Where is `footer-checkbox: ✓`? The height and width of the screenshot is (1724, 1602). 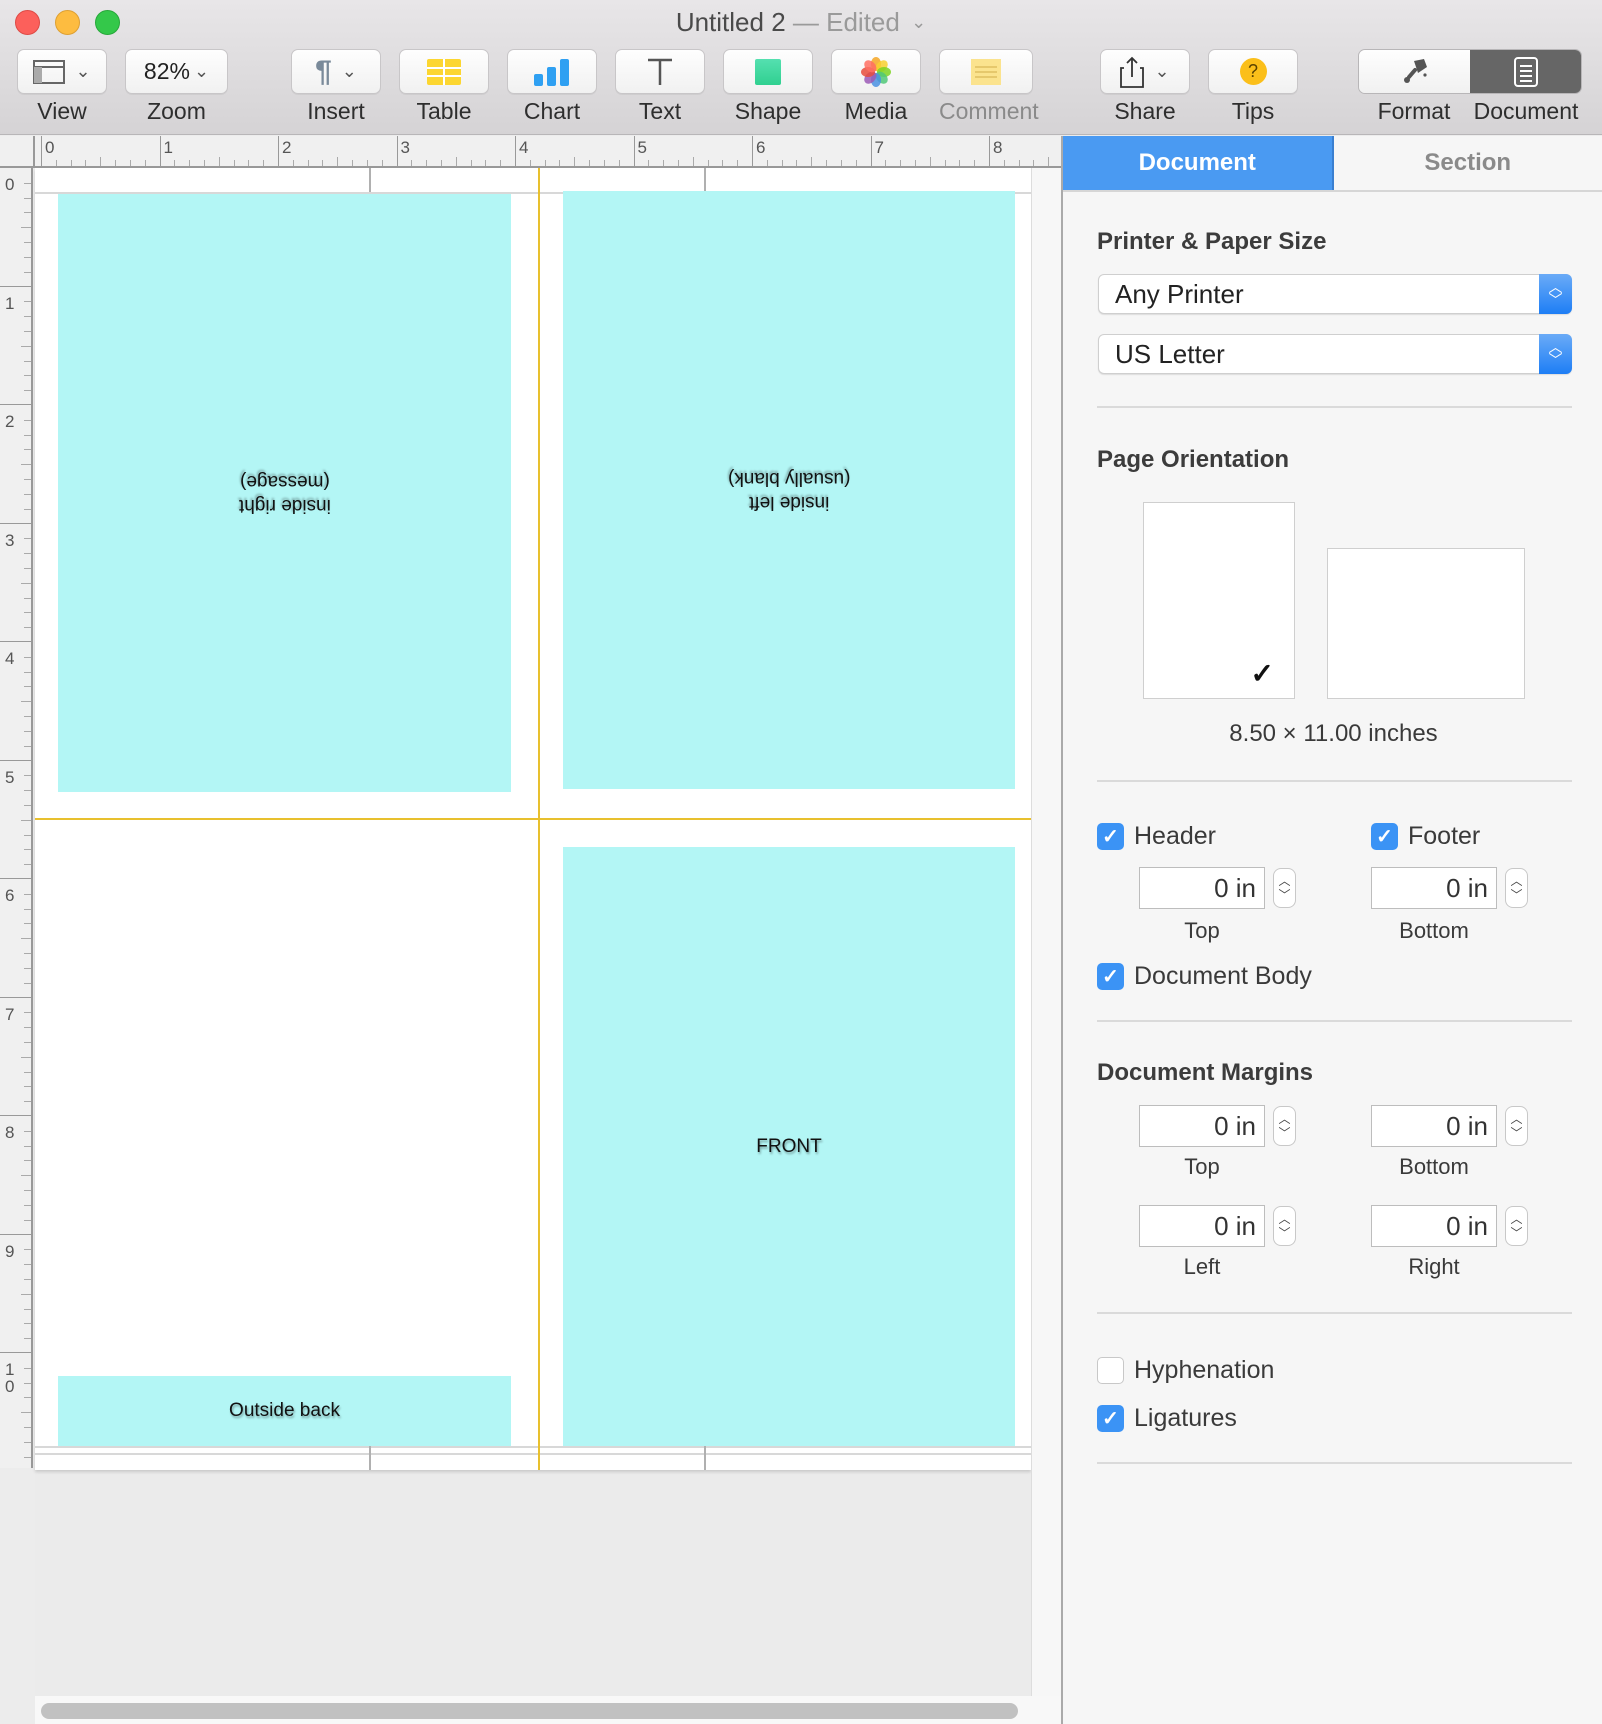 footer-checkbox: ✓ is located at coordinates (1384, 836).